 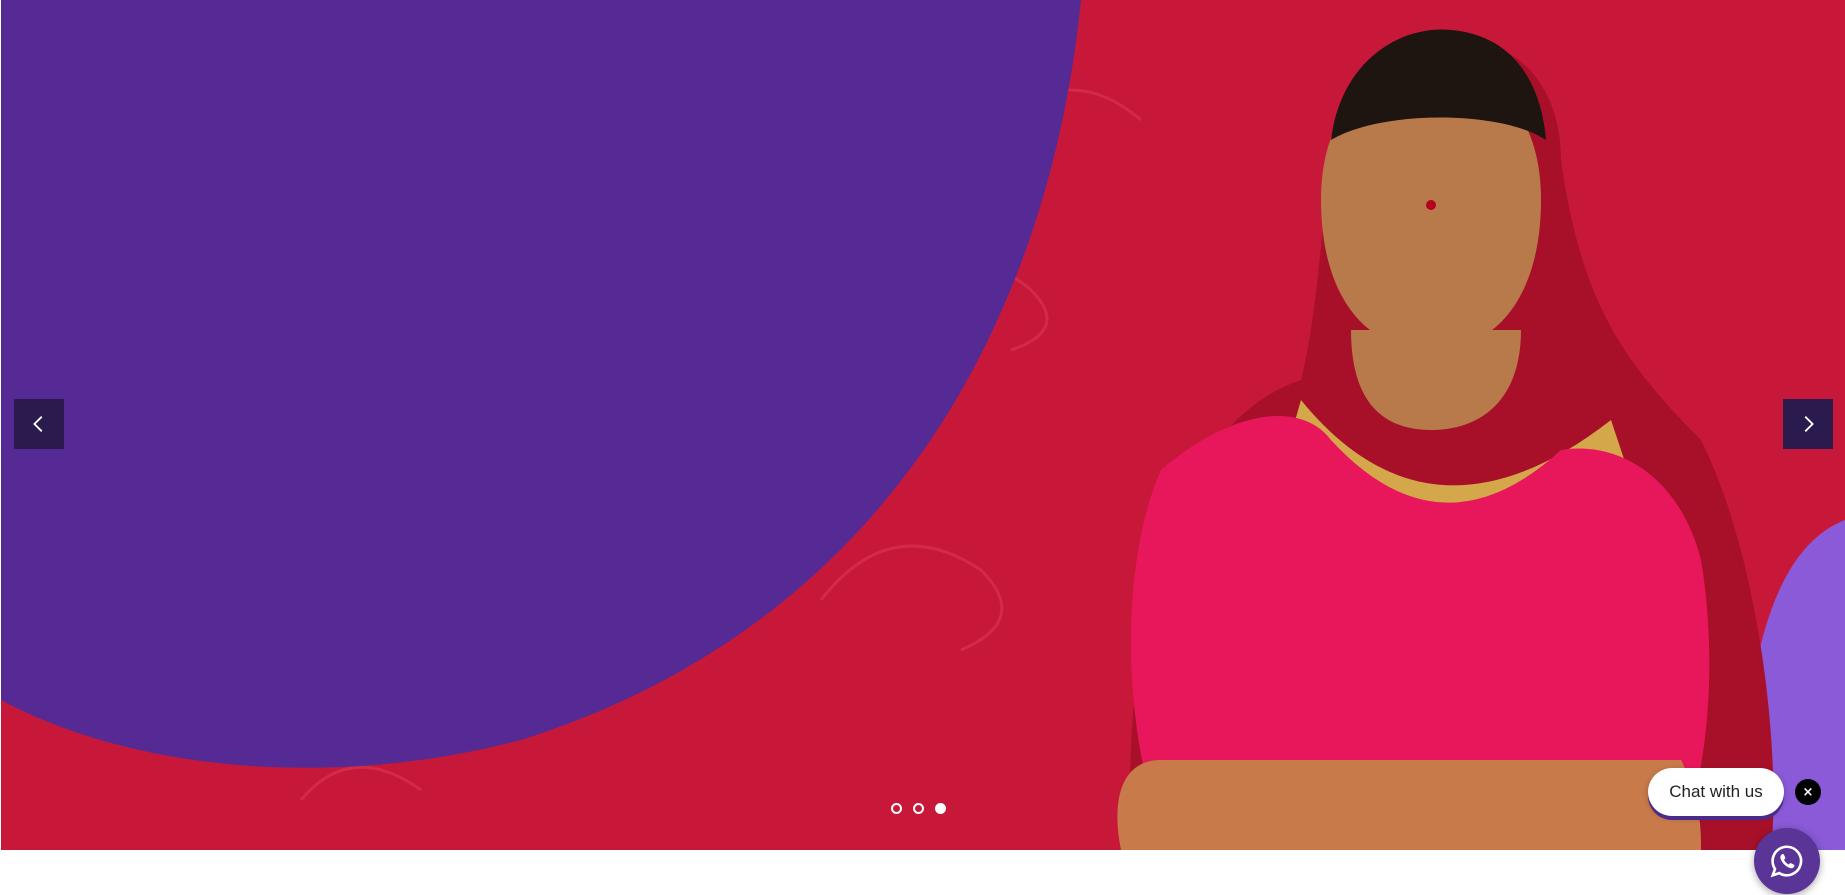 I want to click on carousel-next-button, so click(x=1808, y=424).